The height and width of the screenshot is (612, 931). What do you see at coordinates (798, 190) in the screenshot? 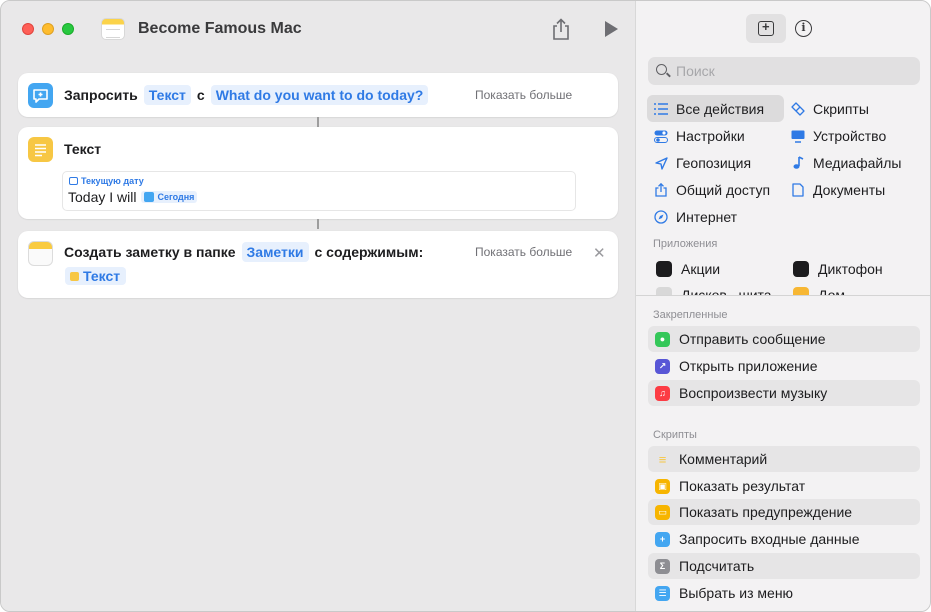
I see `document-icon` at bounding box center [798, 190].